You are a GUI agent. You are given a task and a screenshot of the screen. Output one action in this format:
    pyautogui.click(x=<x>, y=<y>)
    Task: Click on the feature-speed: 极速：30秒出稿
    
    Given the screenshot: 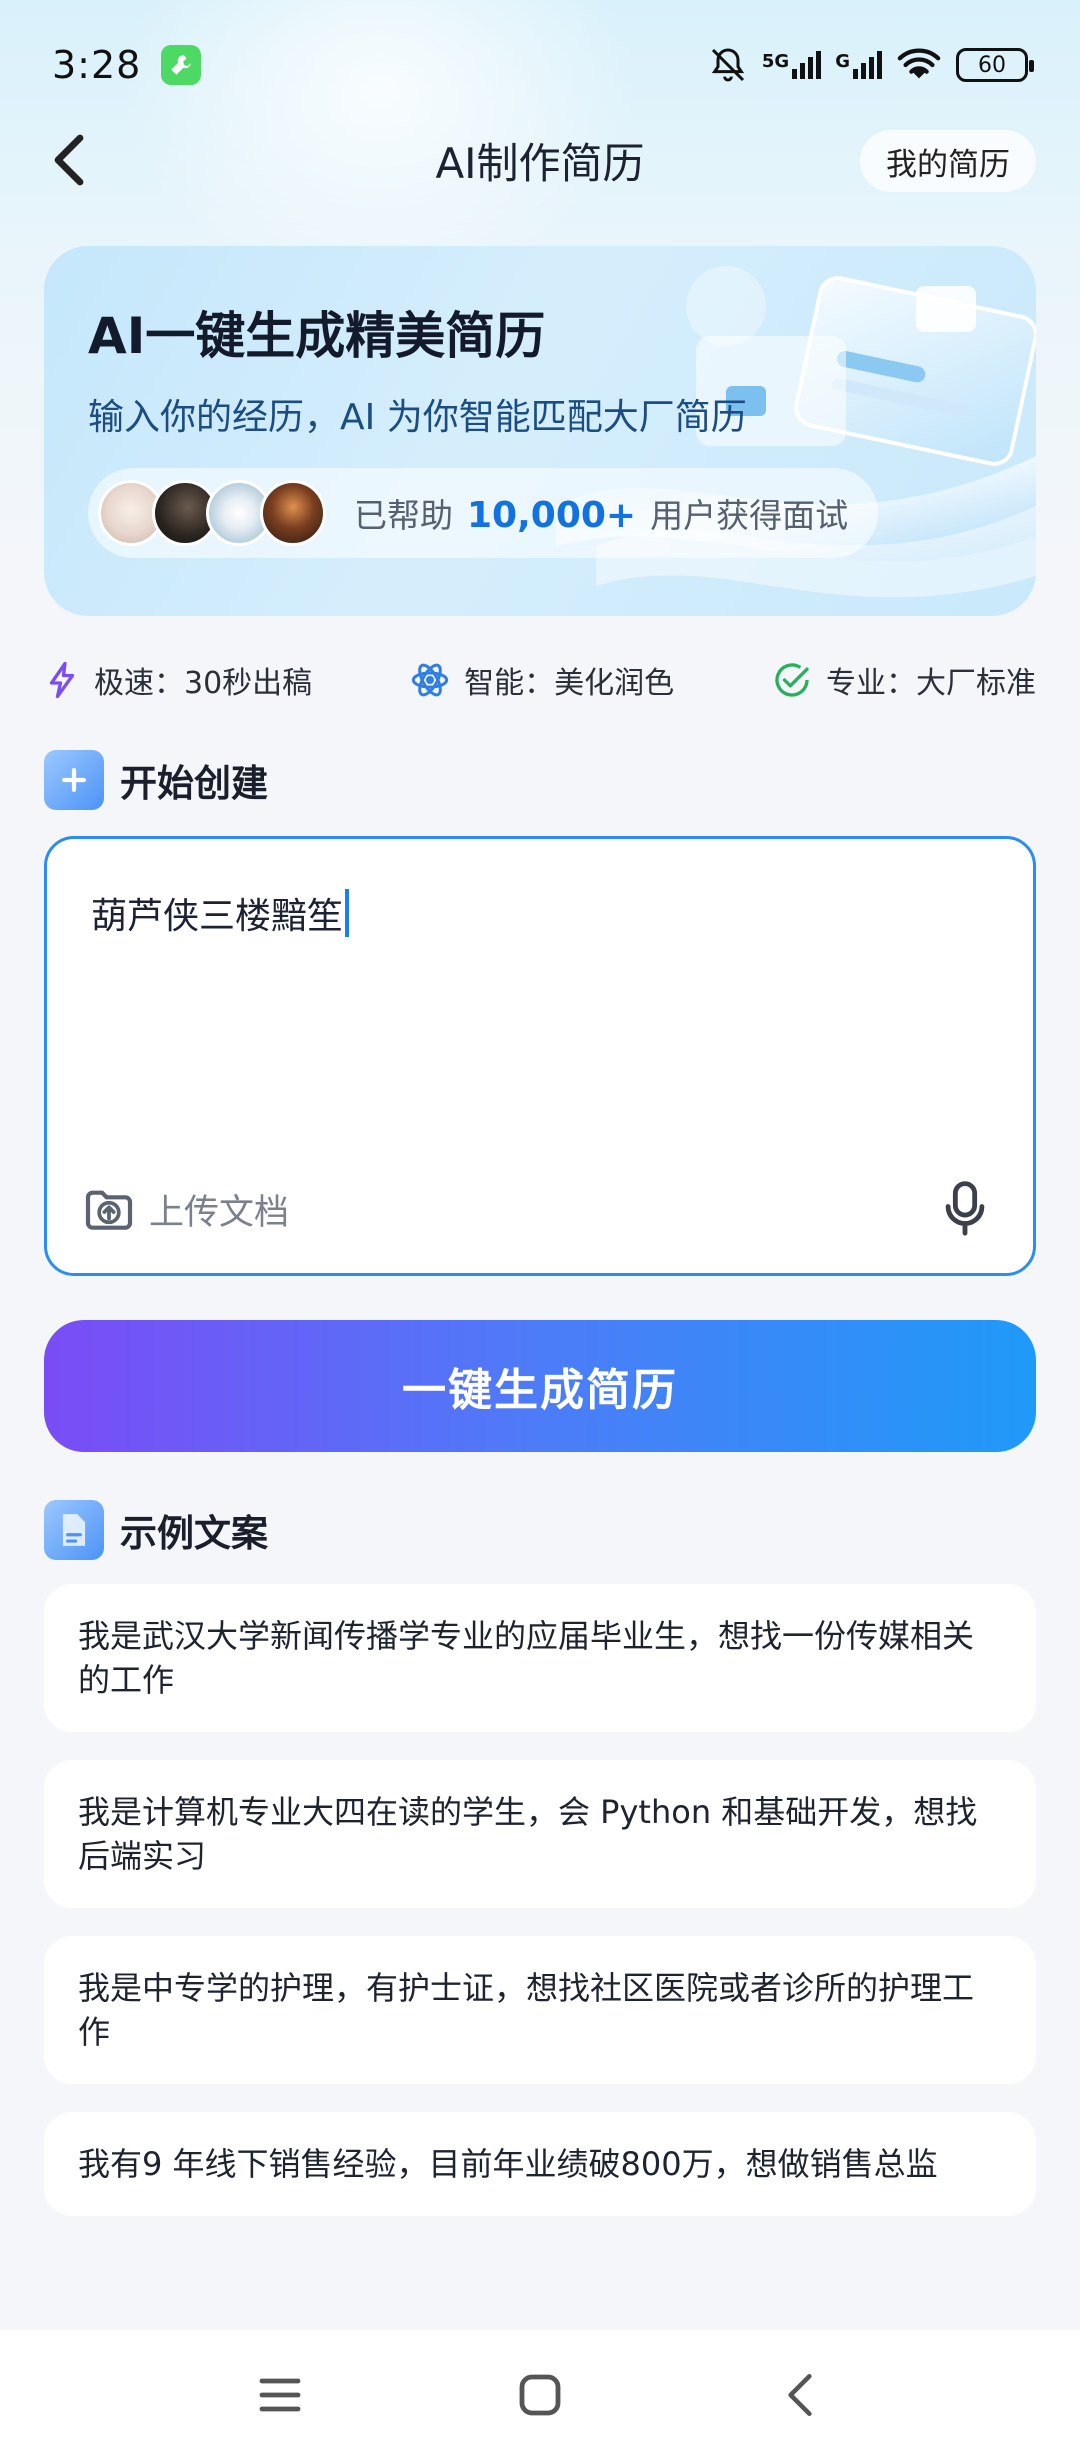 What is the action you would take?
    pyautogui.click(x=178, y=680)
    